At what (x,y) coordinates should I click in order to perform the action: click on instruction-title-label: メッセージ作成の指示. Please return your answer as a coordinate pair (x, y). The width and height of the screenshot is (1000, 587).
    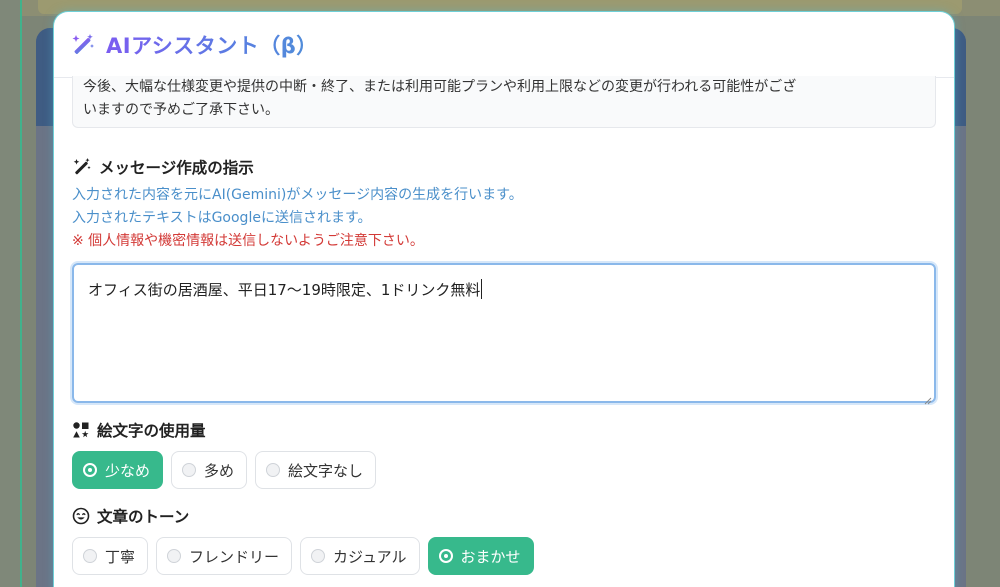
    Looking at the image, I should click on (176, 168).